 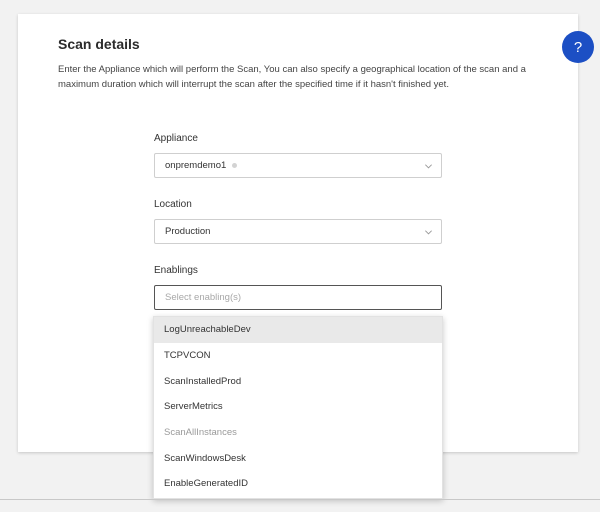 What do you see at coordinates (298, 433) in the screenshot?
I see `dropdown-option: ScanAllInstances` at bounding box center [298, 433].